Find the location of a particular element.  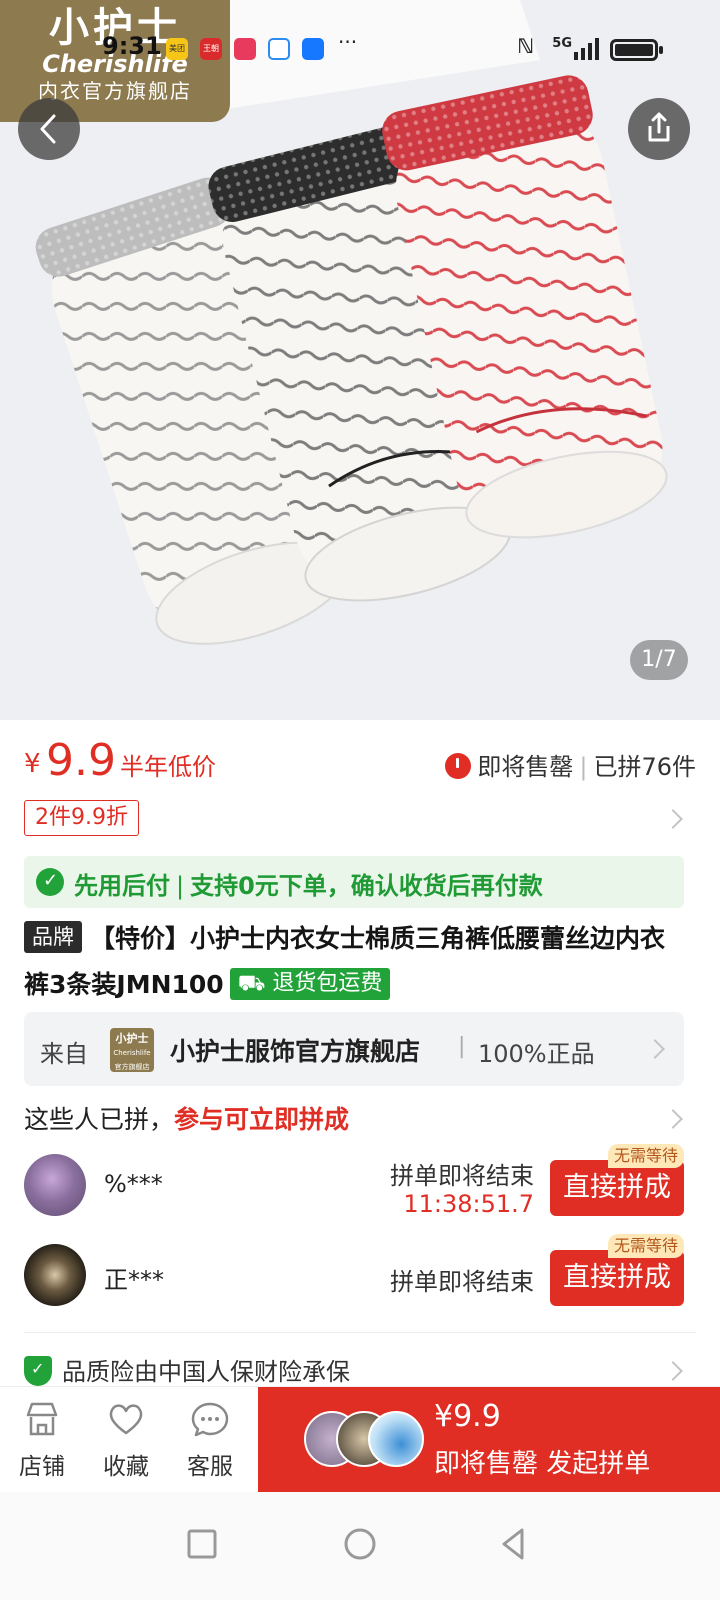

tab-label: 店铺 is located at coordinates (42, 1467).